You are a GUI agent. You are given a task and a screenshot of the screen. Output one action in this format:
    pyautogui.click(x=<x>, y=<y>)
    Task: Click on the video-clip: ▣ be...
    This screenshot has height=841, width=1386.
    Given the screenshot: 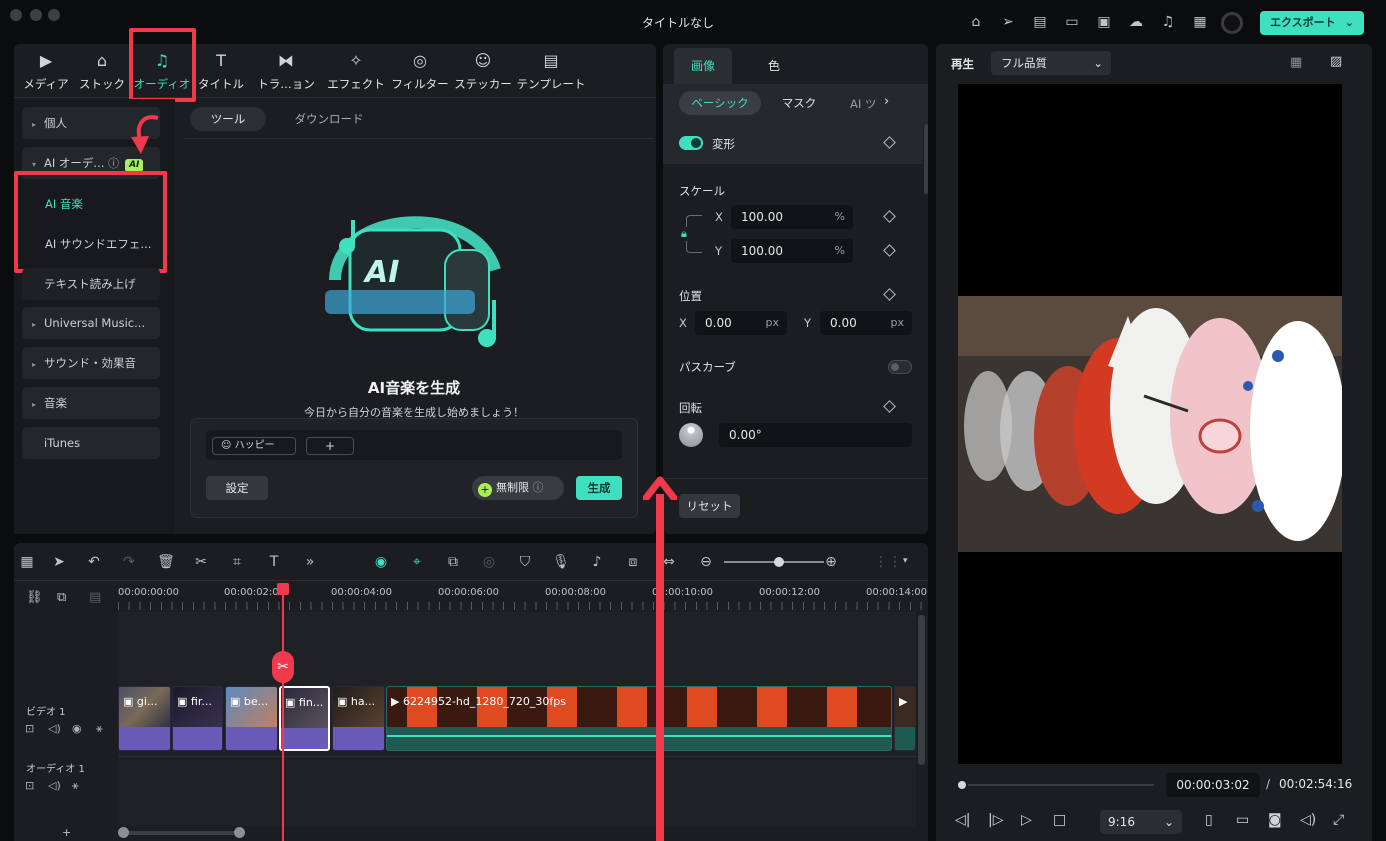 What is the action you would take?
    pyautogui.click(x=251, y=718)
    